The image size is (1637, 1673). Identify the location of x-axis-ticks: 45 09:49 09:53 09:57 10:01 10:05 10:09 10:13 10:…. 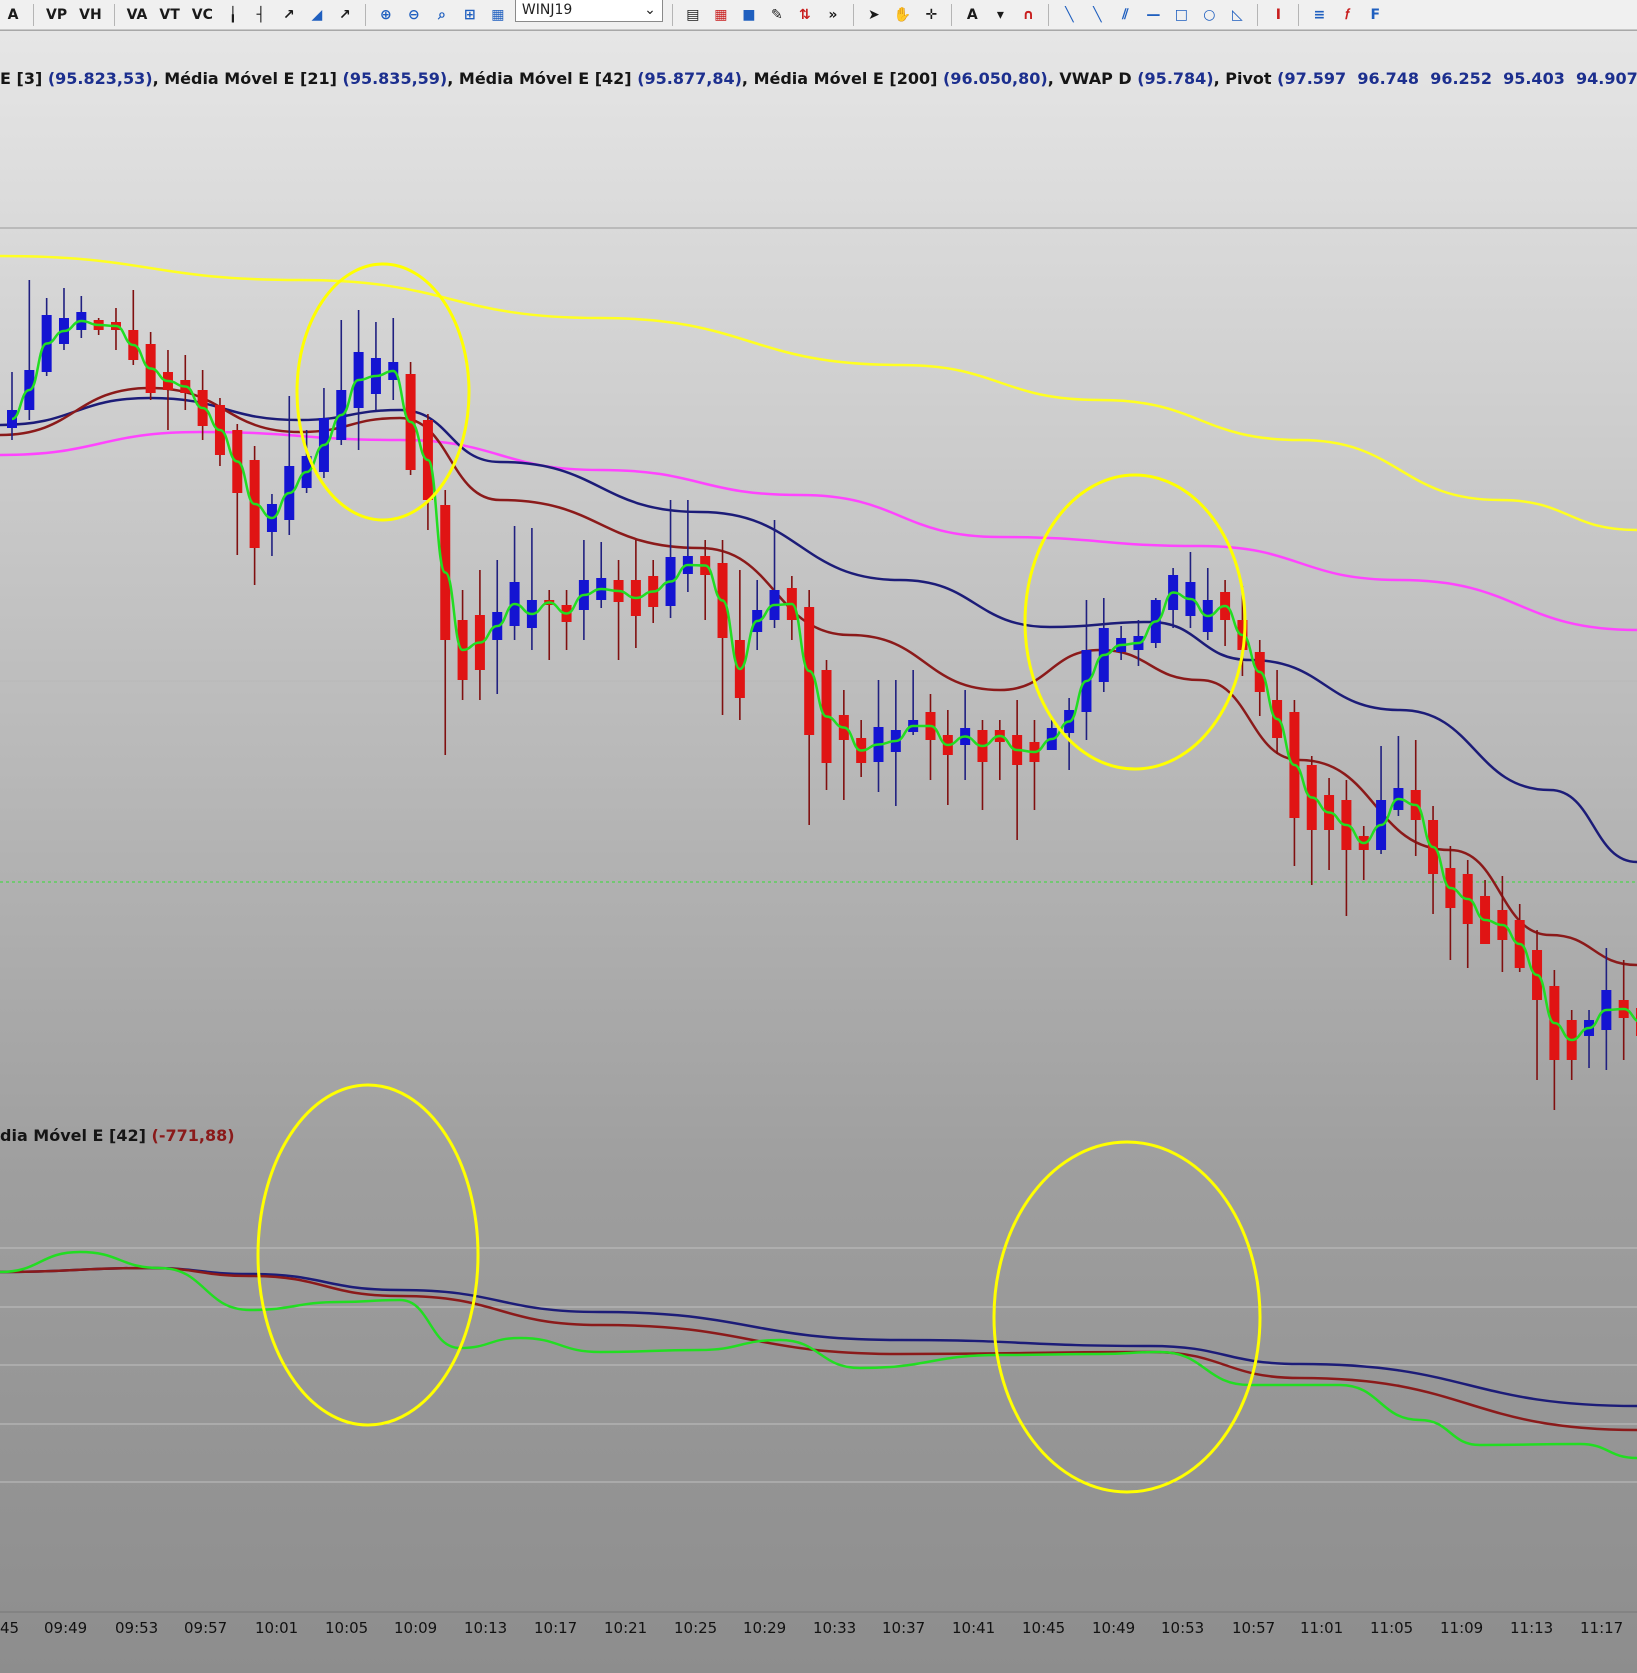
(811, 1628).